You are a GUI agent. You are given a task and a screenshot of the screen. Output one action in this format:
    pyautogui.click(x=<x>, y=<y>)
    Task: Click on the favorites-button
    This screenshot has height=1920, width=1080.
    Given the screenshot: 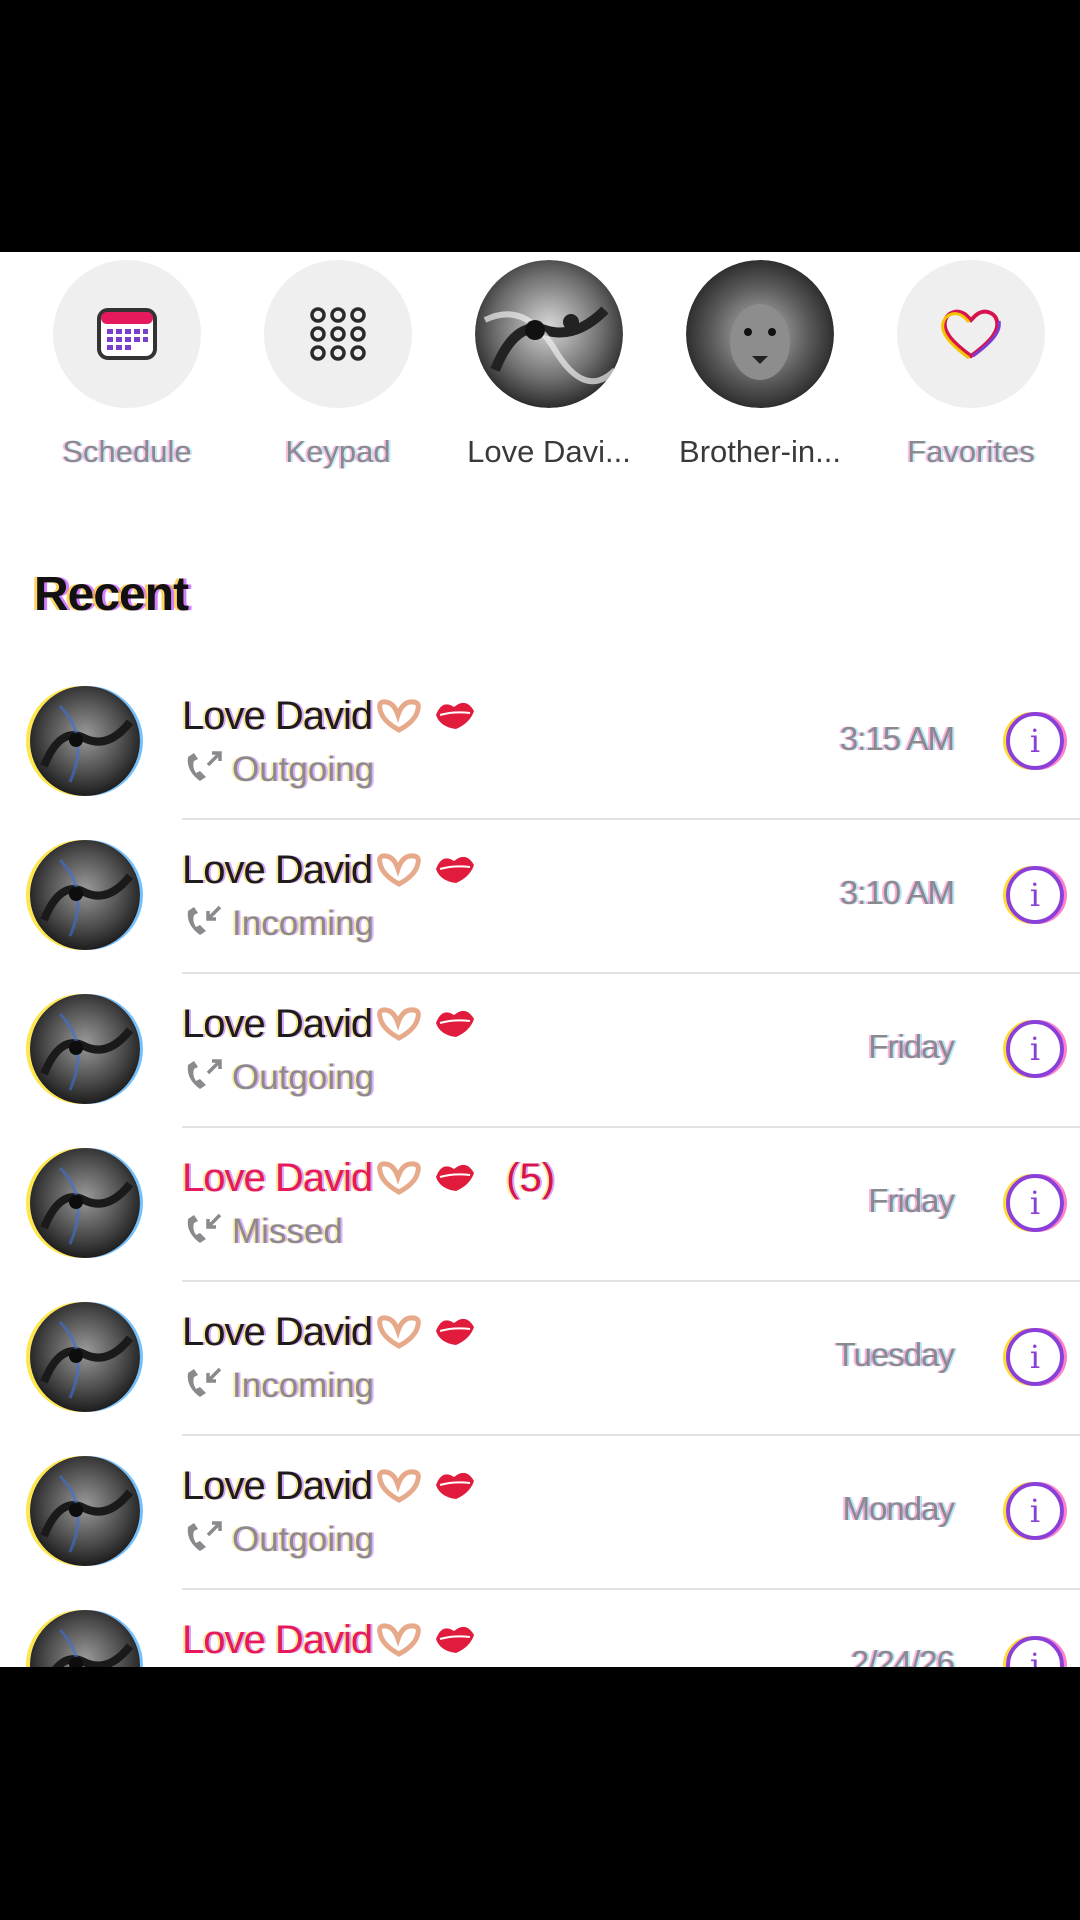 What is the action you would take?
    pyautogui.click(x=971, y=334)
    